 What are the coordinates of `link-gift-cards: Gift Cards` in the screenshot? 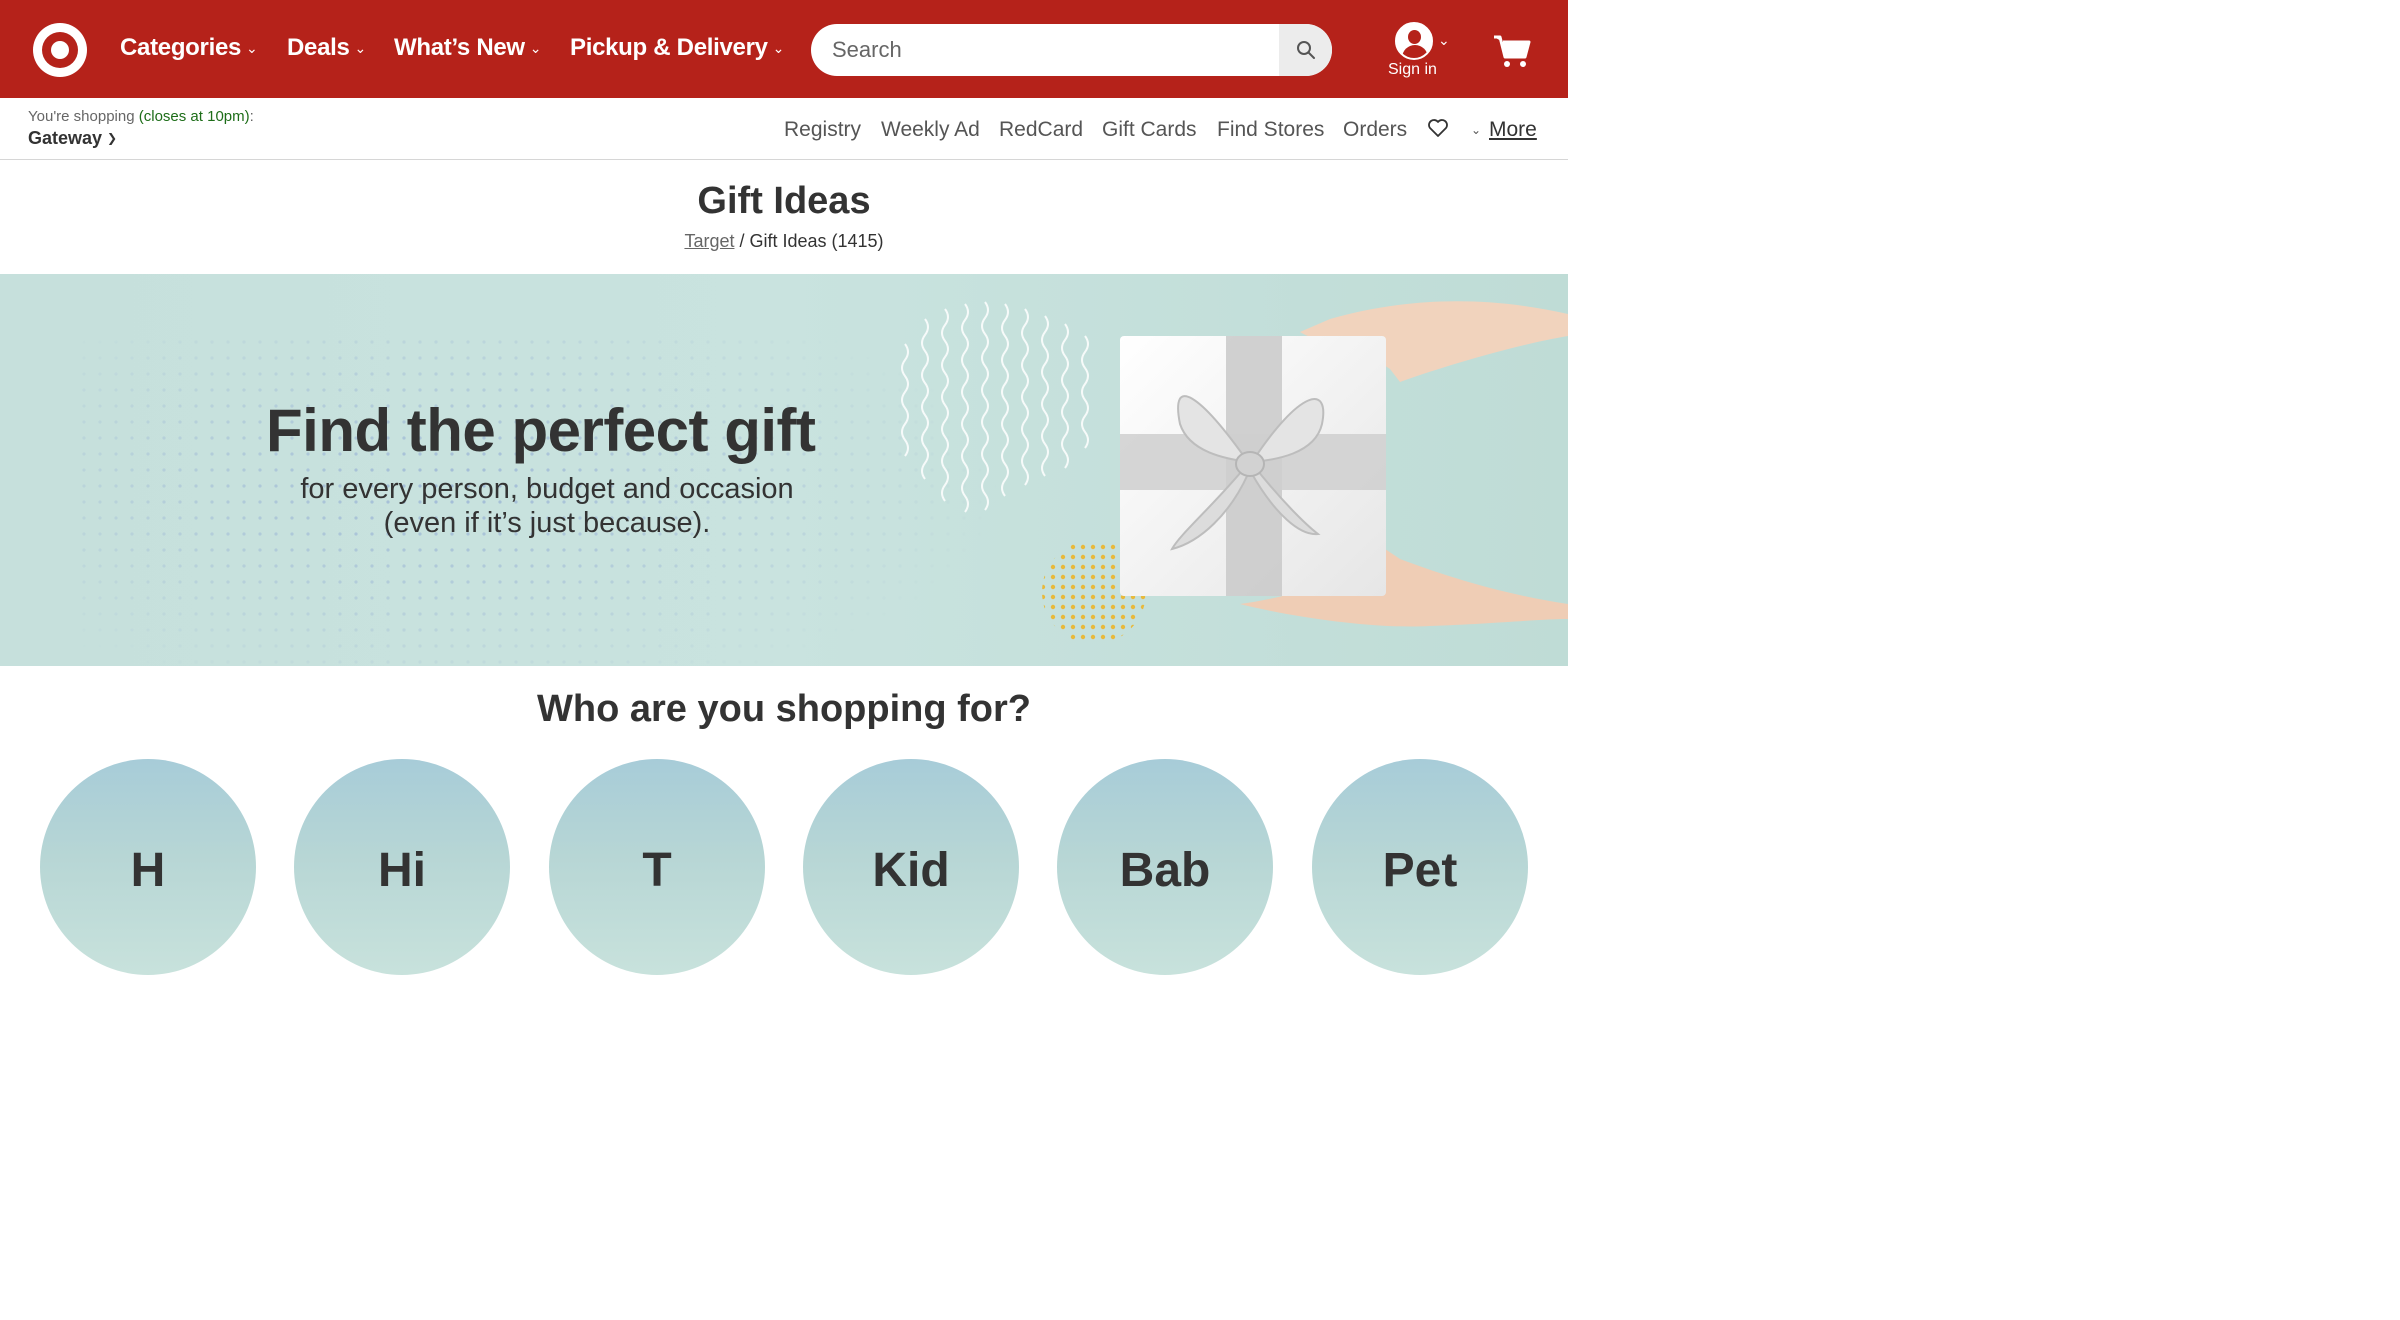 It's located at (1149, 130).